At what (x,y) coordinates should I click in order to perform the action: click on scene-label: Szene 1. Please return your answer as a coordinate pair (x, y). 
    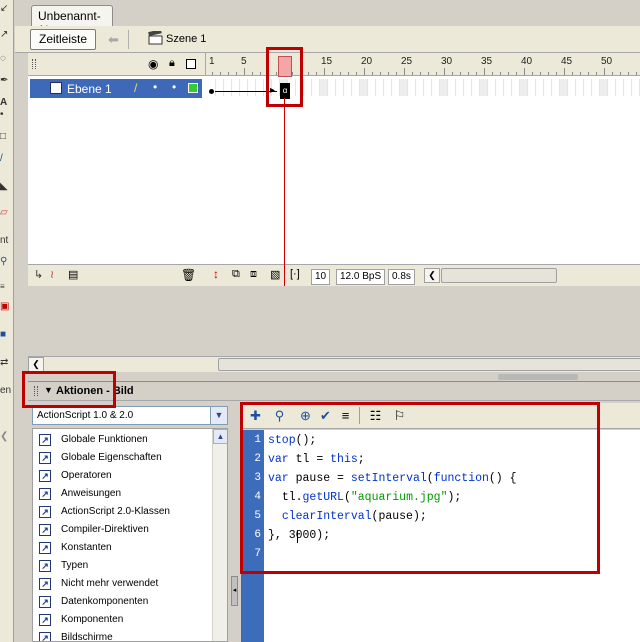
    Looking at the image, I should click on (186, 39).